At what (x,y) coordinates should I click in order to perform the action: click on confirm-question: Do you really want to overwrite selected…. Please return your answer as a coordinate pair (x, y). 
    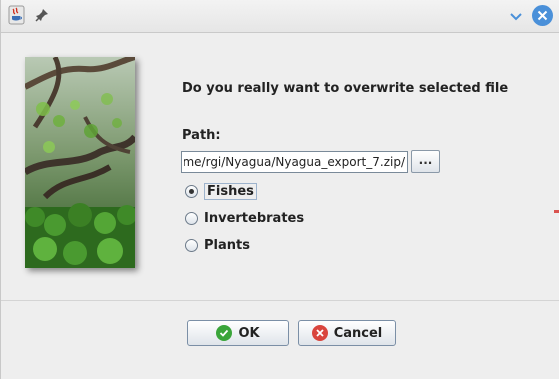
    Looking at the image, I should click on (345, 88).